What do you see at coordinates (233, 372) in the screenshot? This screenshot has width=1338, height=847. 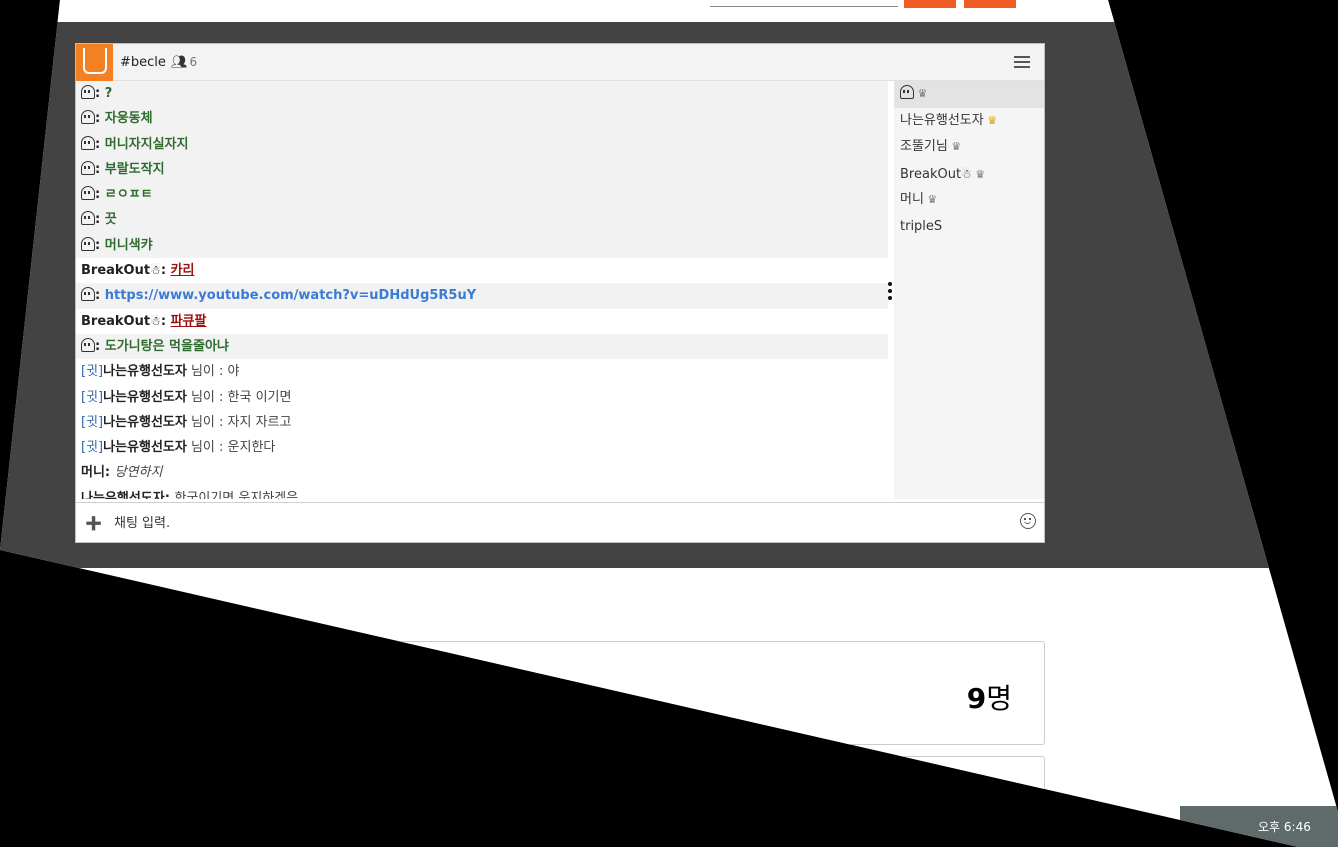 I see `message-text: 야` at bounding box center [233, 372].